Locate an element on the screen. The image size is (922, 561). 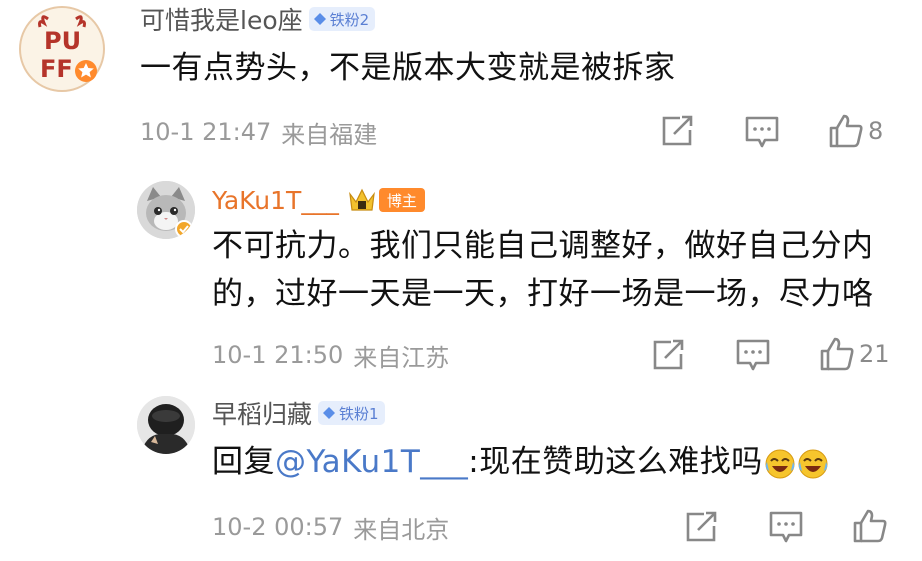
name-row: 可惜我是leo座 铁粉2 is located at coordinates (258, 19).